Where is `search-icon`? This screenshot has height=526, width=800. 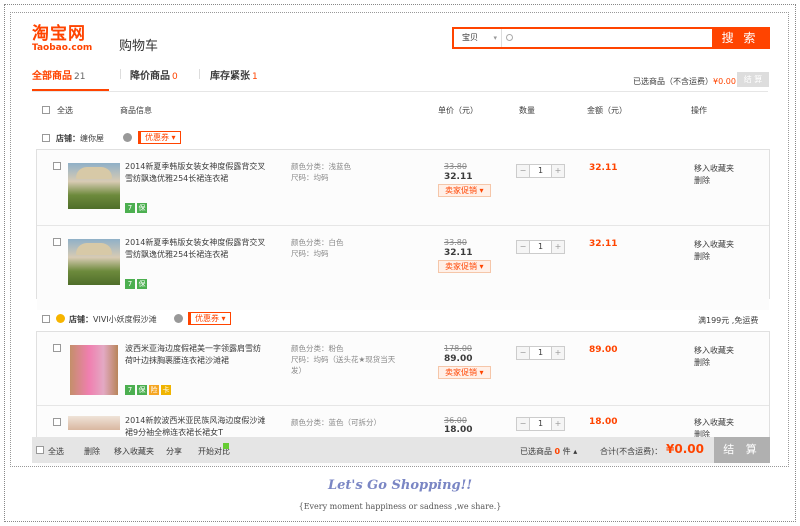
search-icon is located at coordinates (509, 37).